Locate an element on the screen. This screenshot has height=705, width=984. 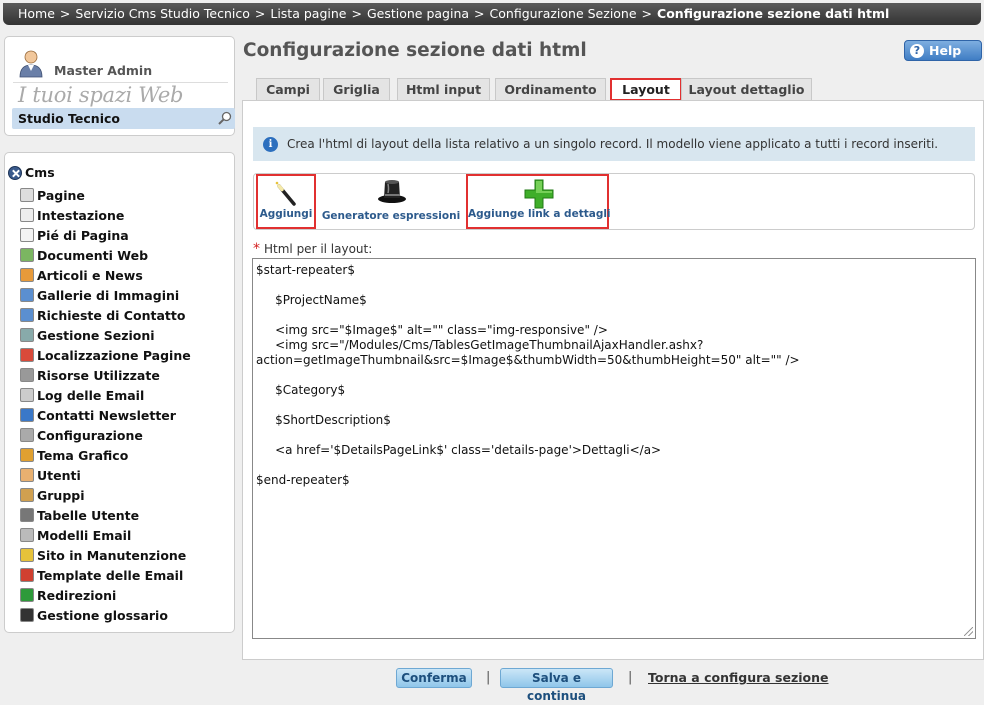
sidebar-item-gruppi: Gruppi is located at coordinates (105, 495).